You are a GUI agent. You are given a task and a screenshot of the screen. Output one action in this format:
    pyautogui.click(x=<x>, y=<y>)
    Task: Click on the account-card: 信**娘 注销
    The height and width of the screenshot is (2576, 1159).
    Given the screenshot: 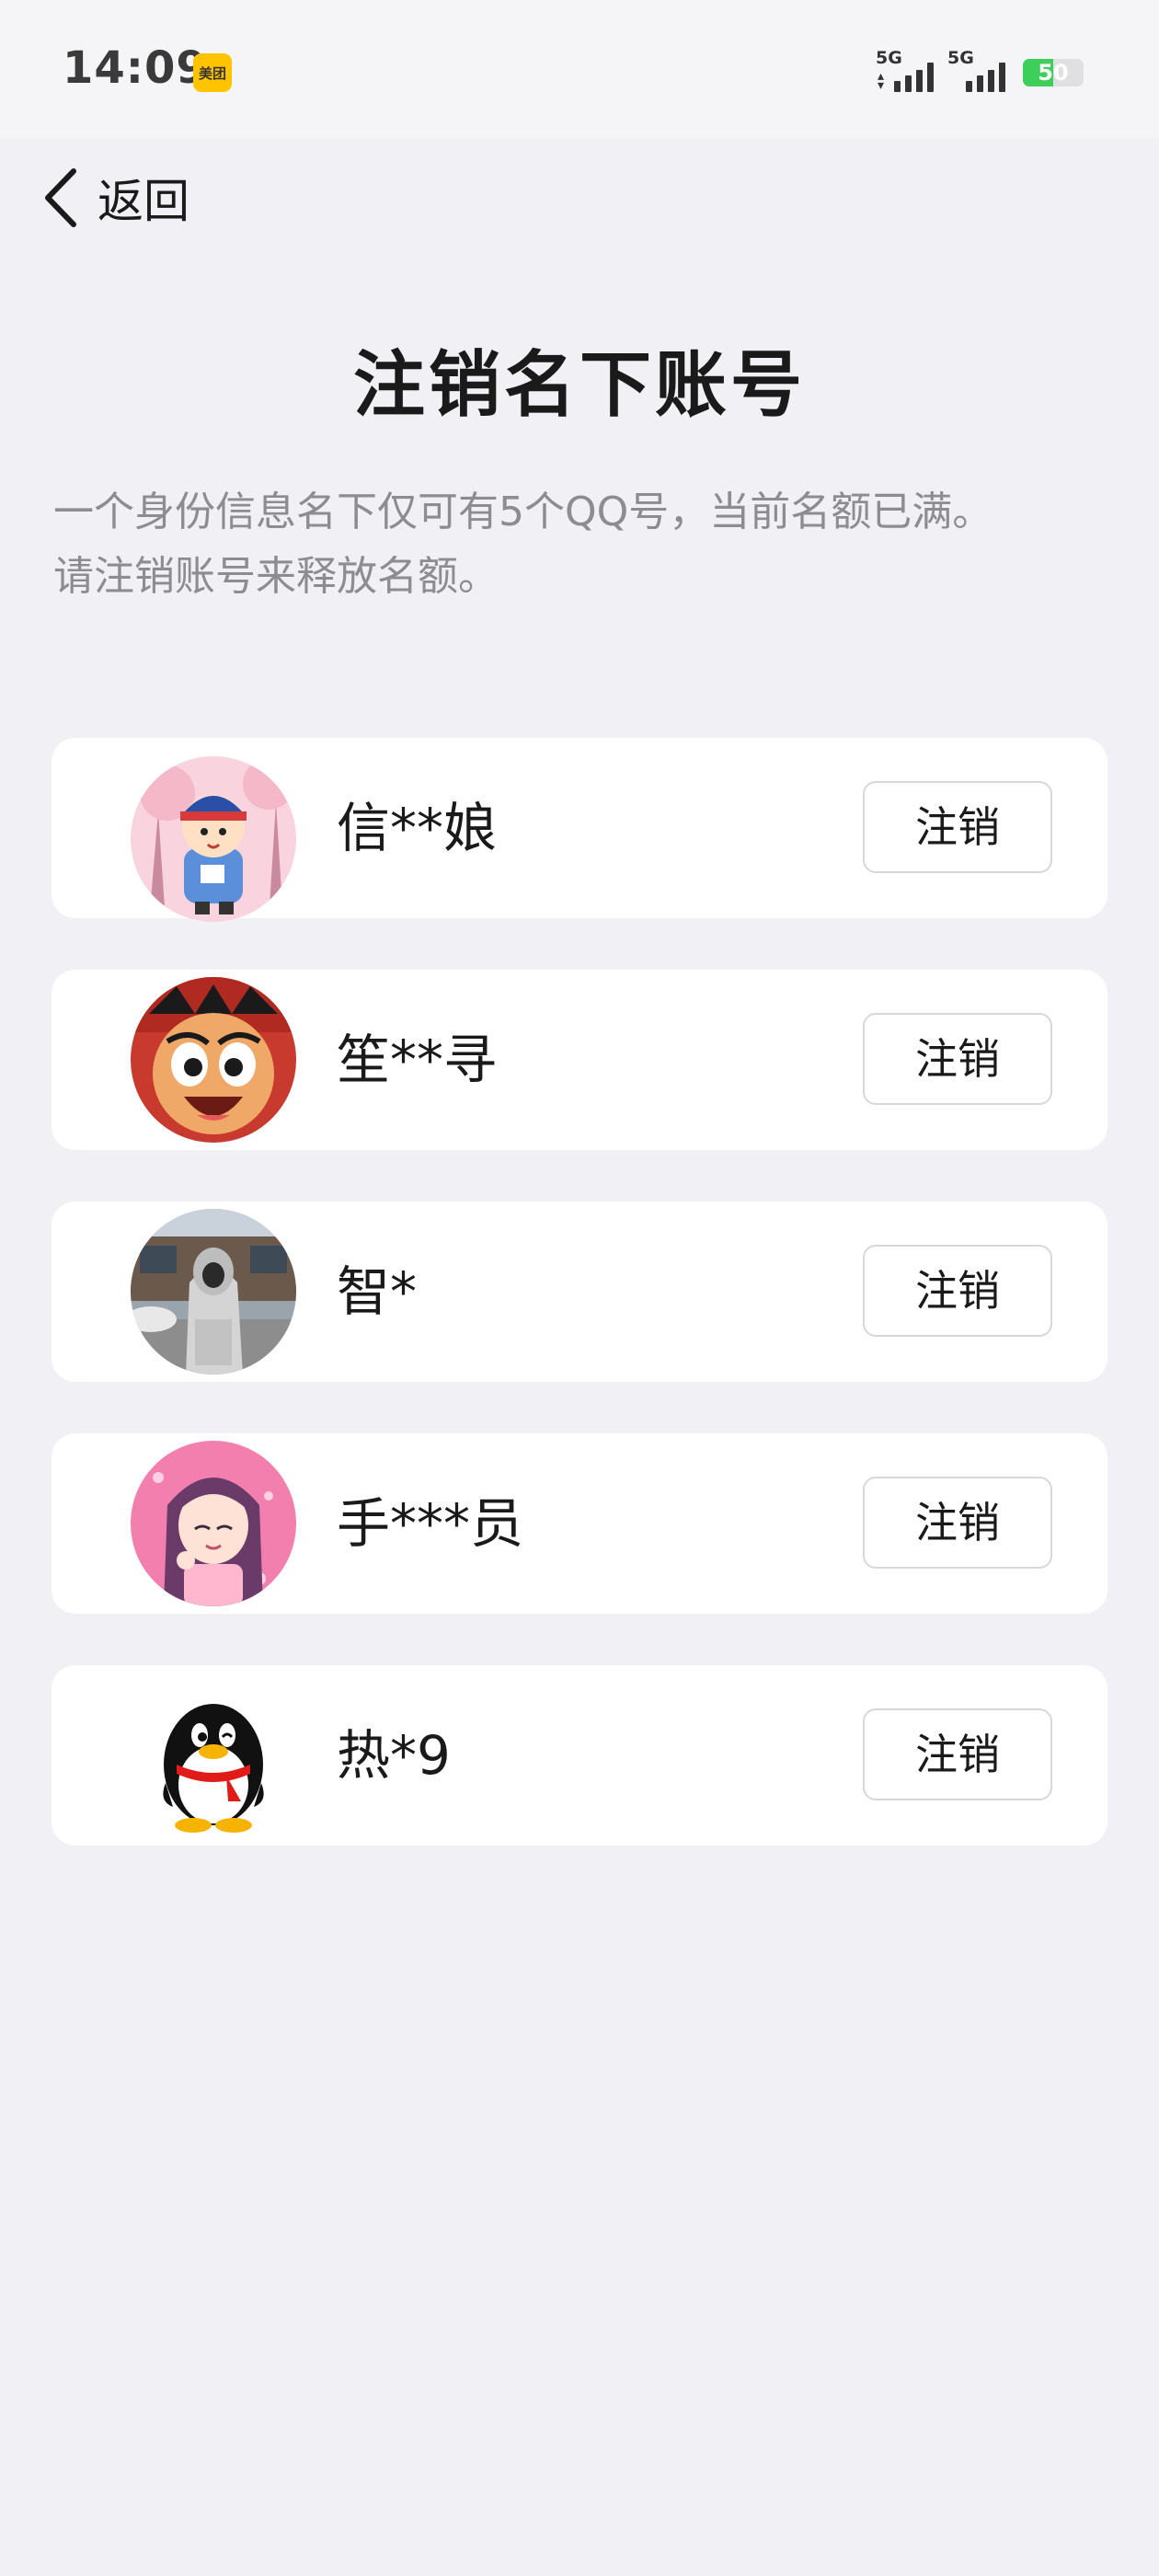 What is the action you would take?
    pyautogui.click(x=579, y=830)
    